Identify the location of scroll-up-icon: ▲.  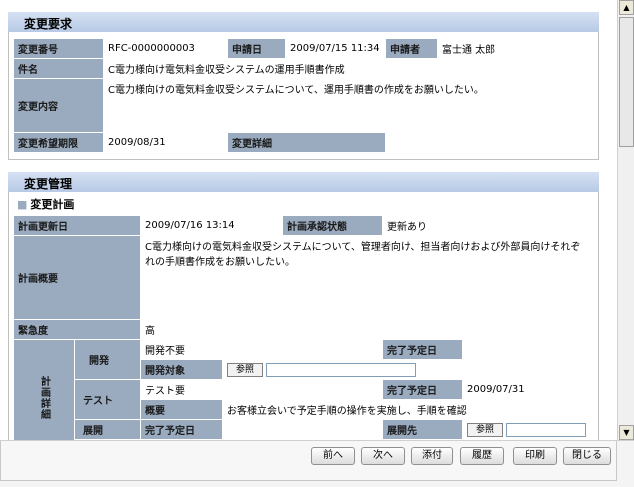
(626, 7).